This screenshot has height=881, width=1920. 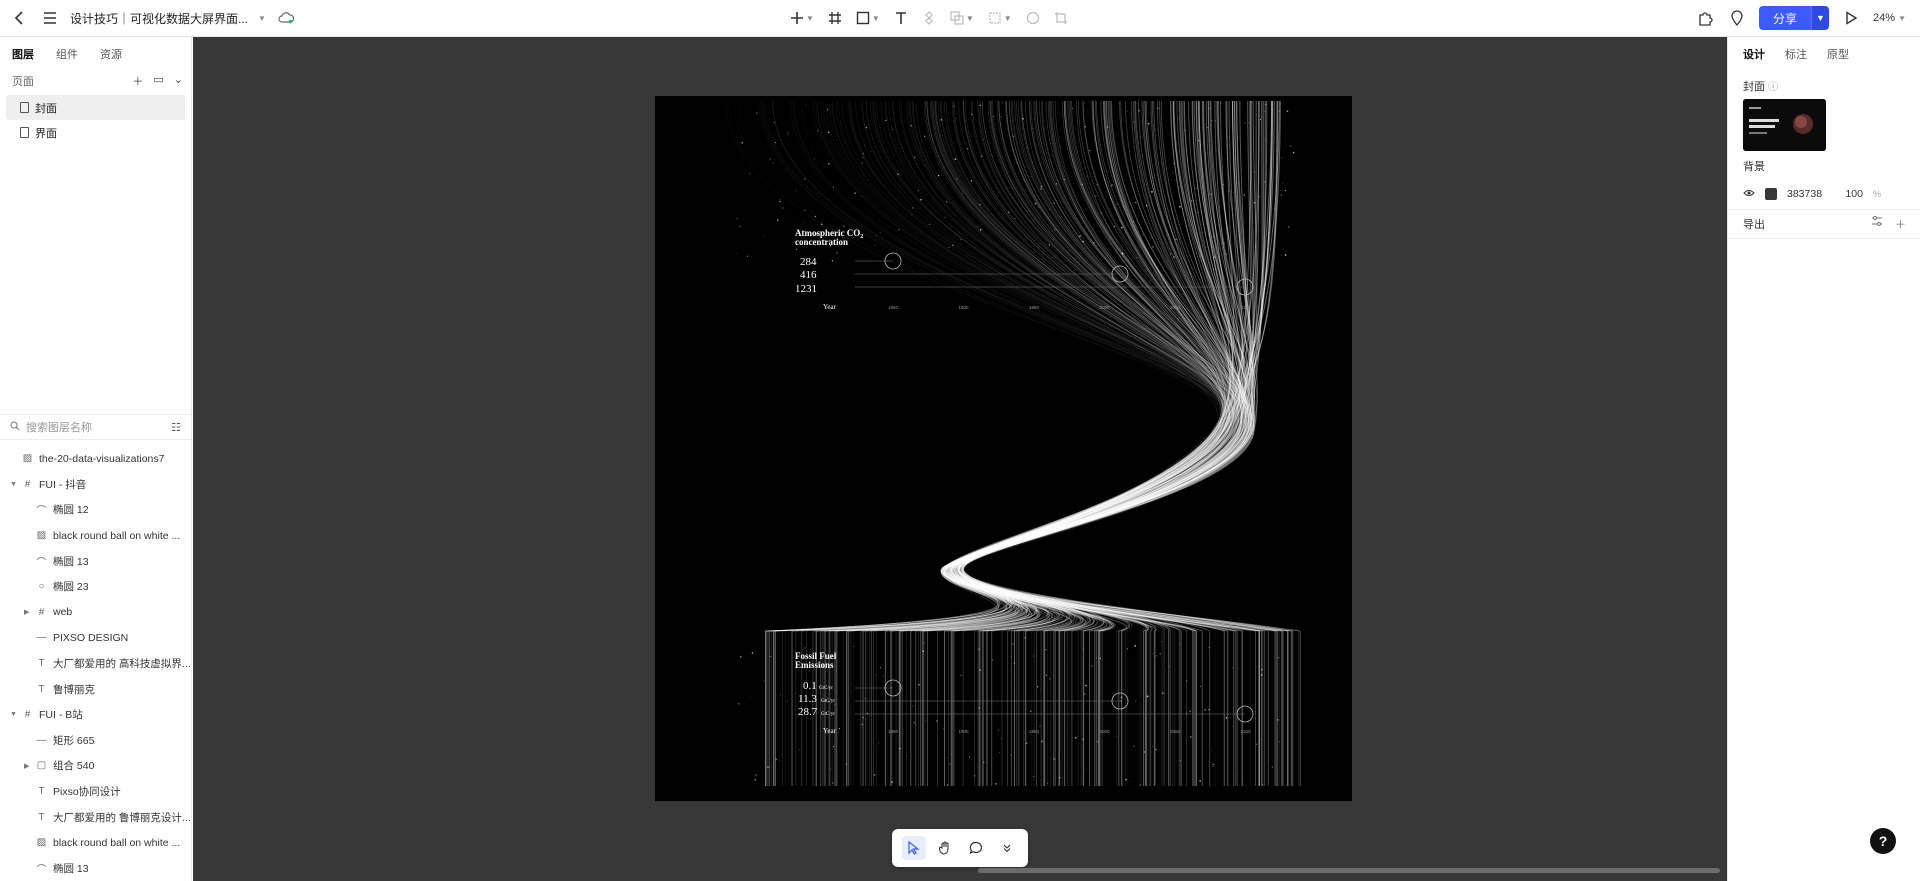 I want to click on layer-item: ⌒ 椭圆 12, so click(x=95, y=510).